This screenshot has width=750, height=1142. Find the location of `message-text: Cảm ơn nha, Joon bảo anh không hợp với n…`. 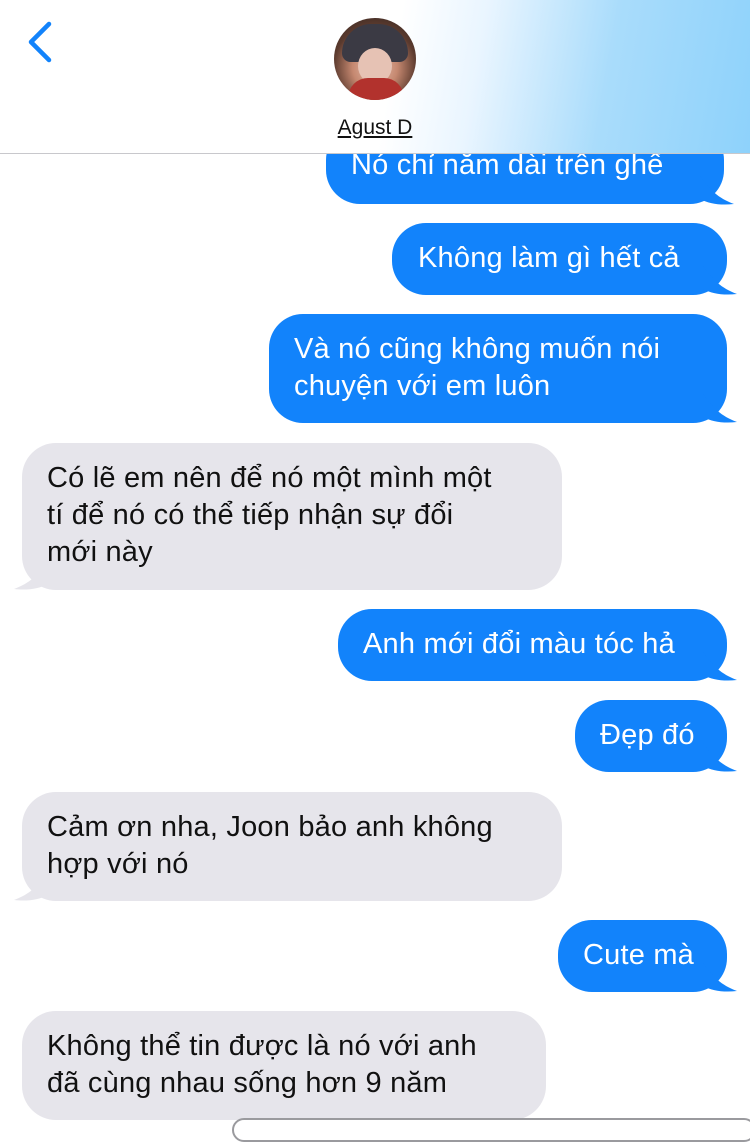

message-text: Cảm ơn nha, Joon bảo anh không hợp với n… is located at coordinates (270, 845).